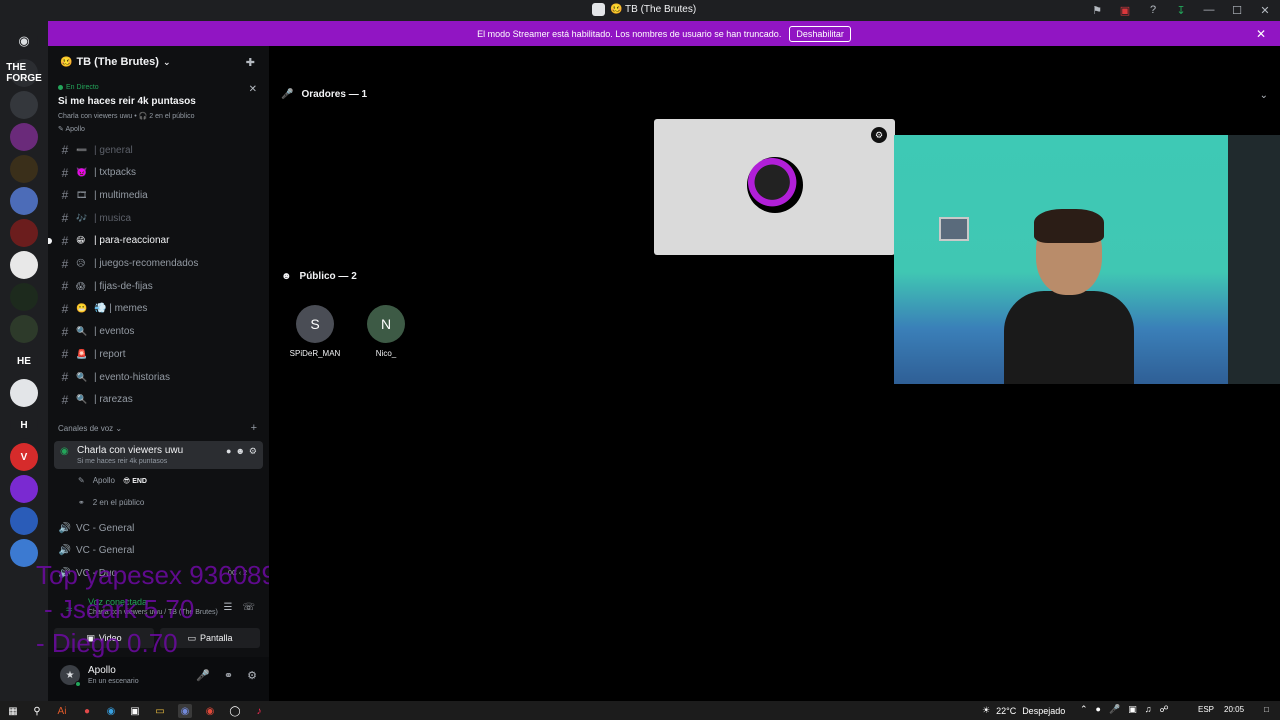 This screenshot has height=720, width=1280. I want to click on chat-icon: ●, so click(228, 451).